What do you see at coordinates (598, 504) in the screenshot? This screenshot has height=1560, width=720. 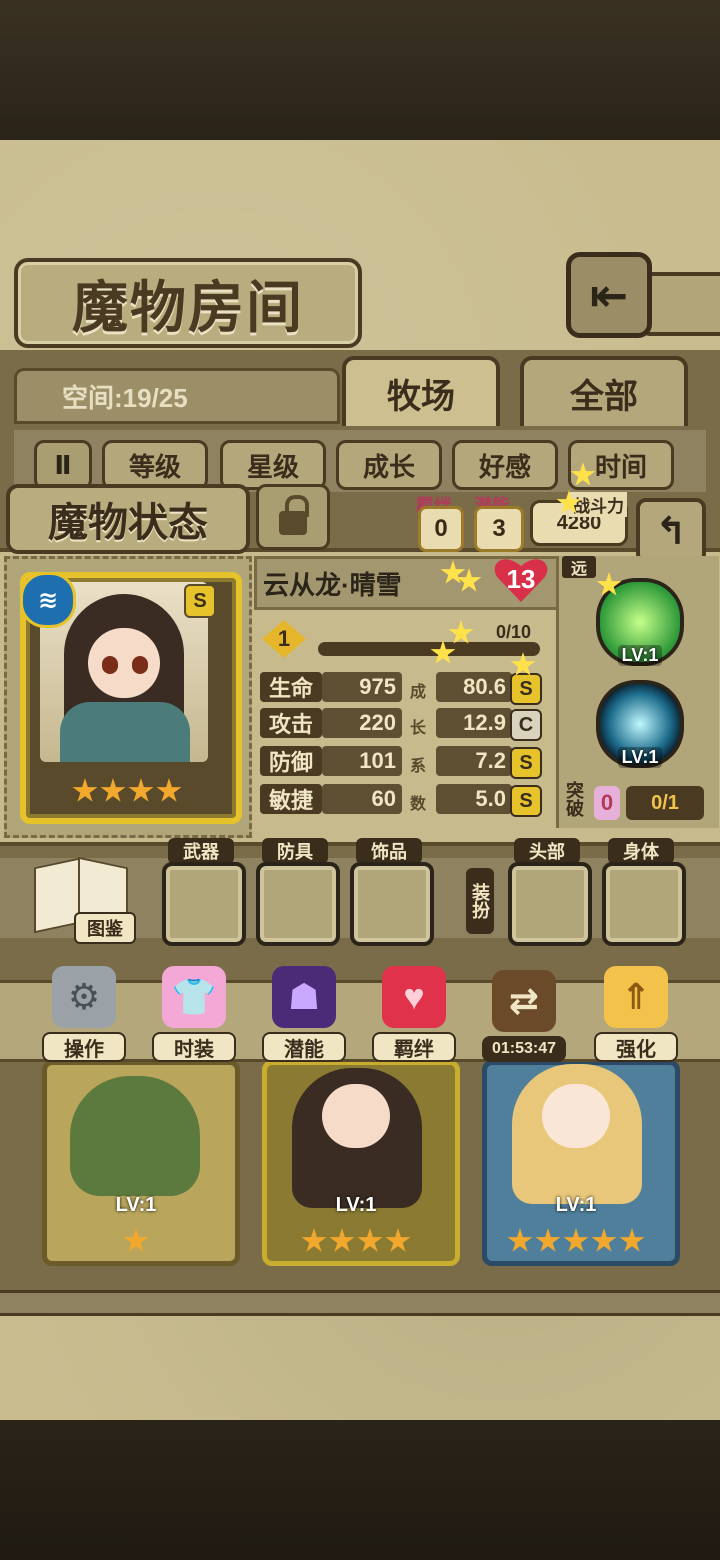 I see `power-label: 战斗力` at bounding box center [598, 504].